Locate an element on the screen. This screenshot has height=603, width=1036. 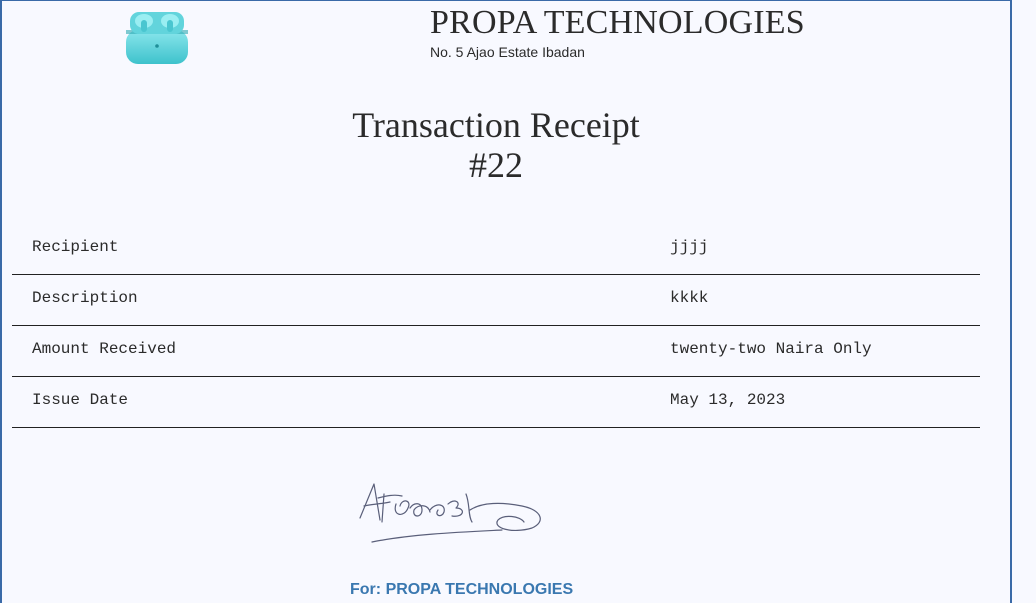
detail-row-description: Description kkkk is located at coordinates (496, 300).